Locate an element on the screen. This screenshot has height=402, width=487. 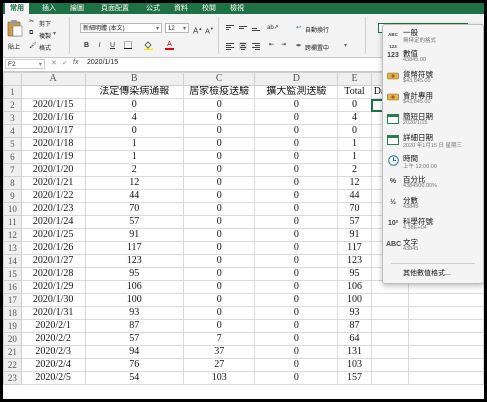
underline-button: U is located at coordinates (112, 45).